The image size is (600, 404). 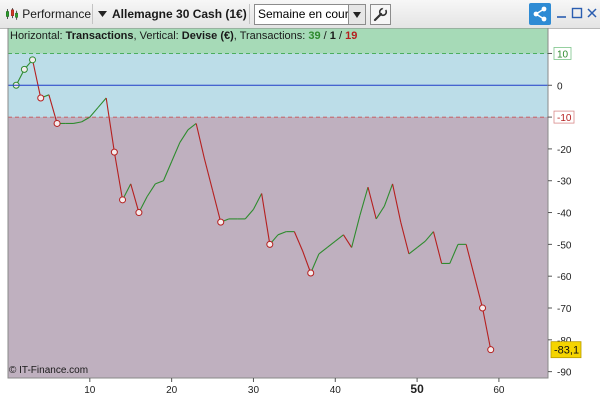 I want to click on maximize-button, so click(x=577, y=13).